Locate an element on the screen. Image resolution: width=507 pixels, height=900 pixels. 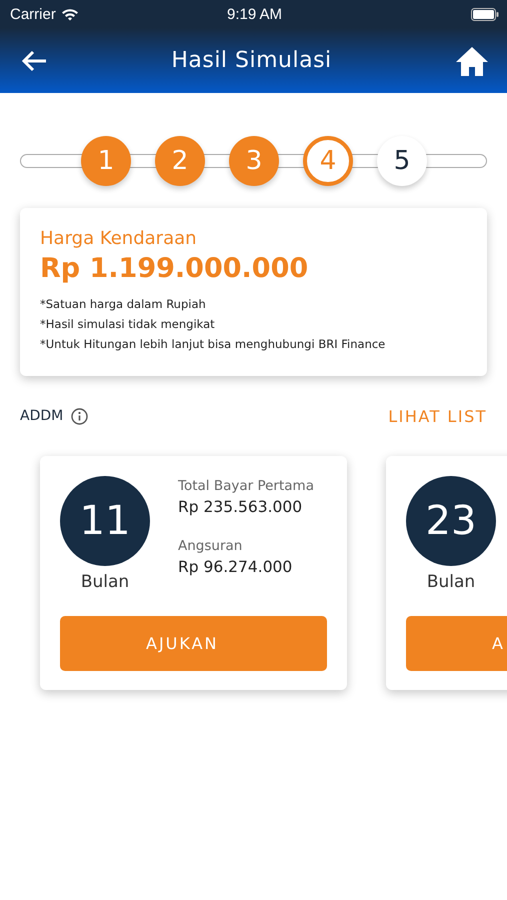
back-arrow-icon is located at coordinates (35, 61).